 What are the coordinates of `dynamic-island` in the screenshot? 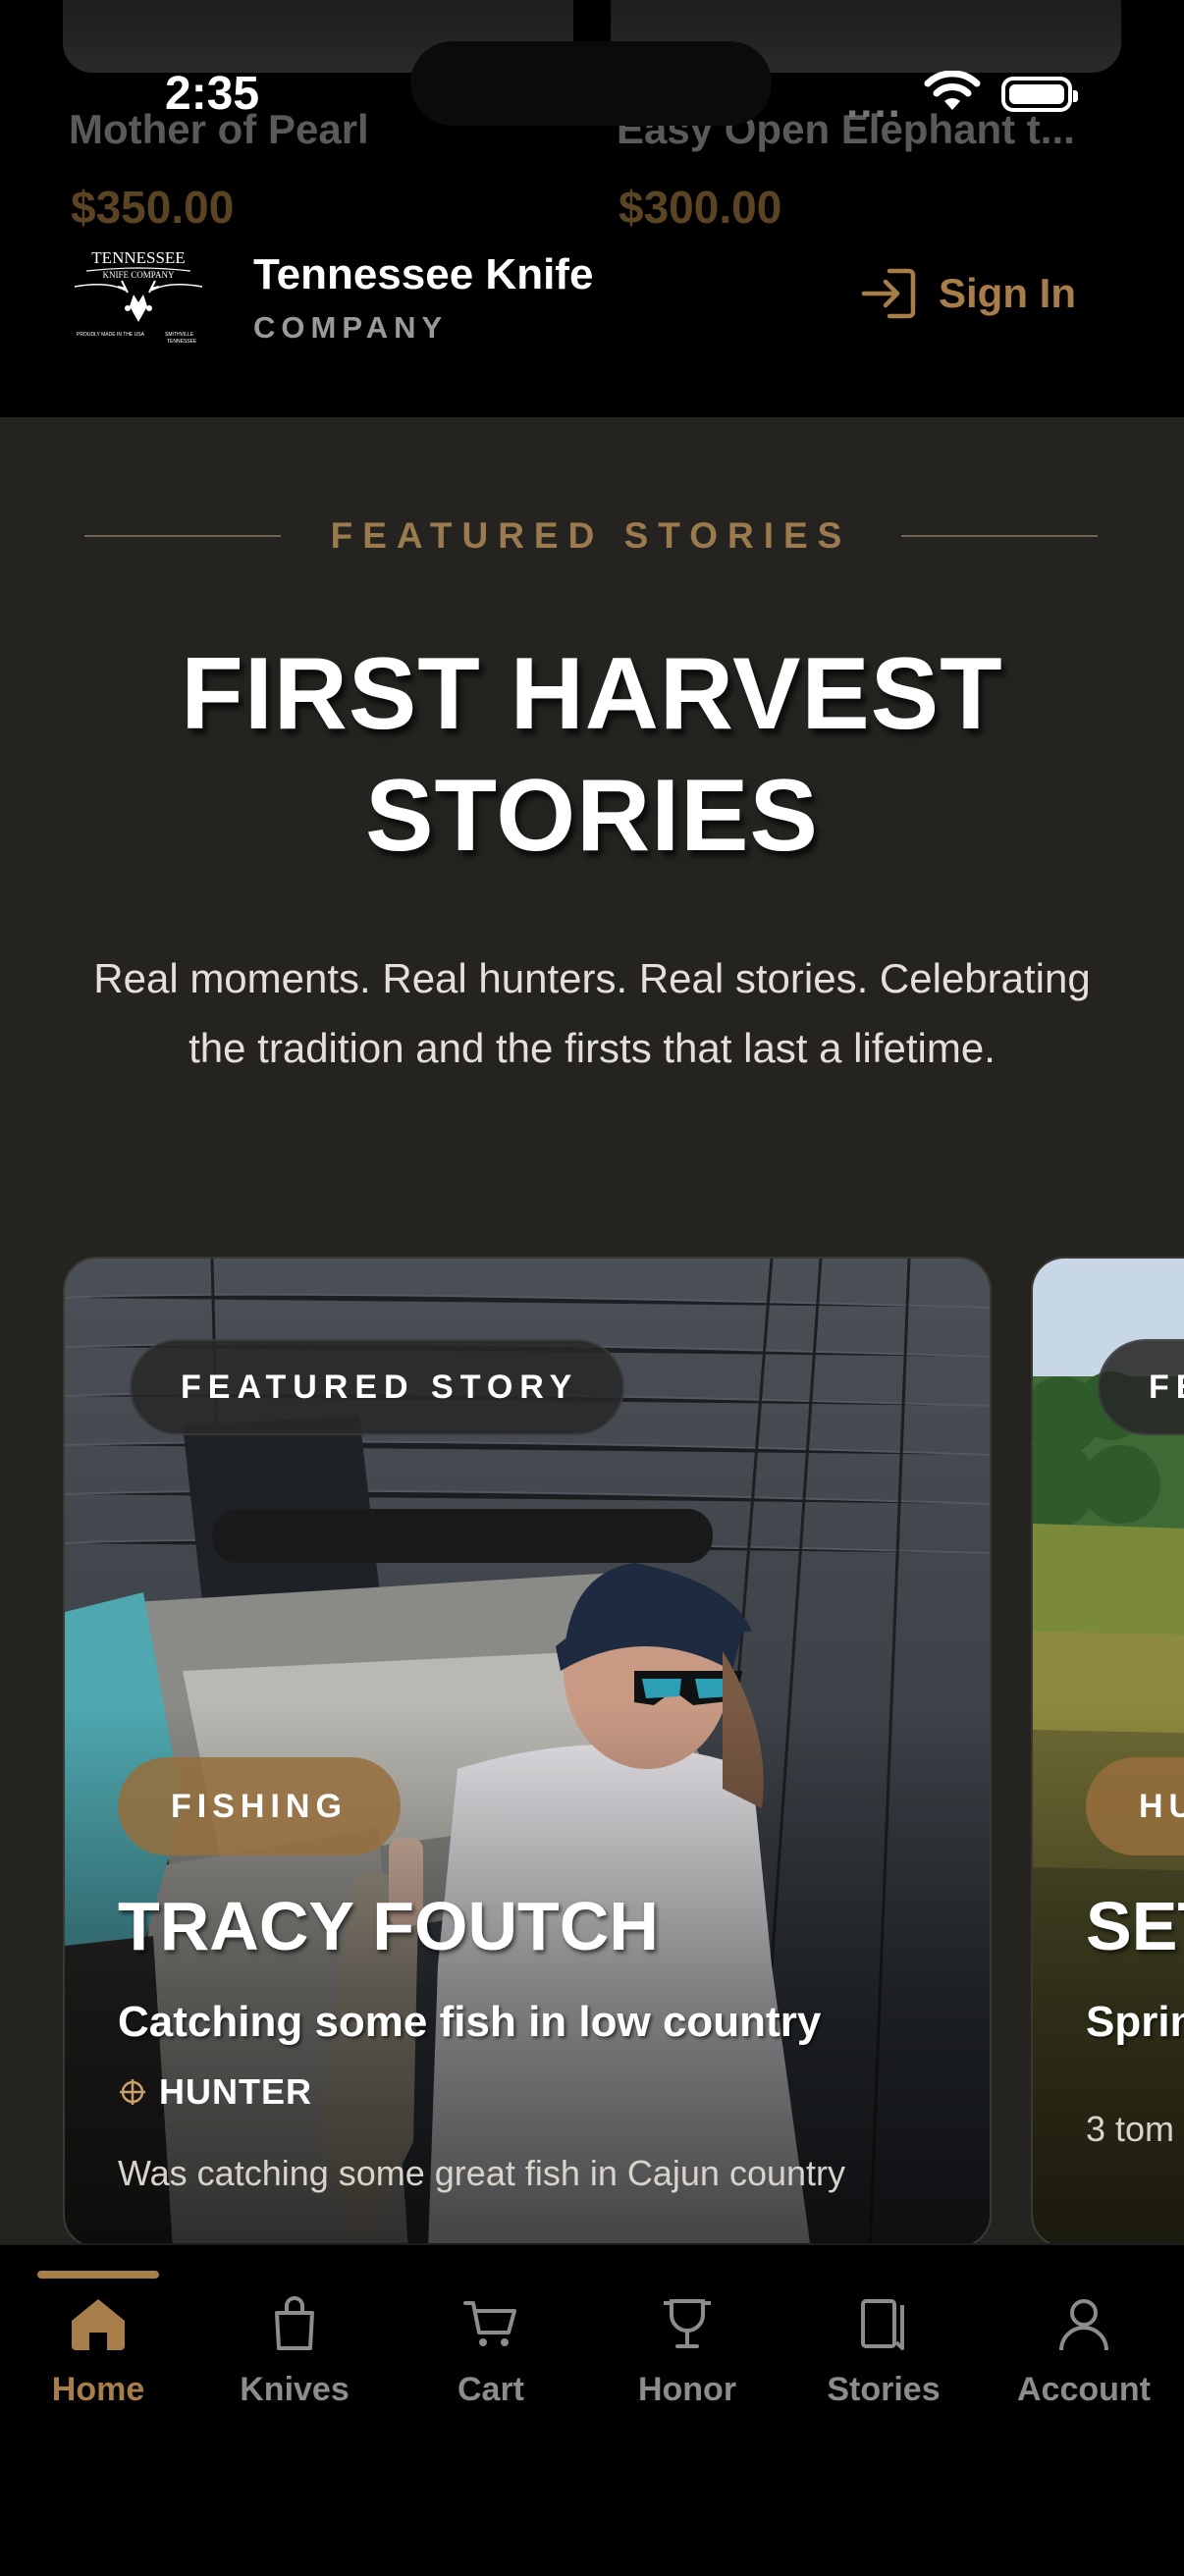 It's located at (591, 83).